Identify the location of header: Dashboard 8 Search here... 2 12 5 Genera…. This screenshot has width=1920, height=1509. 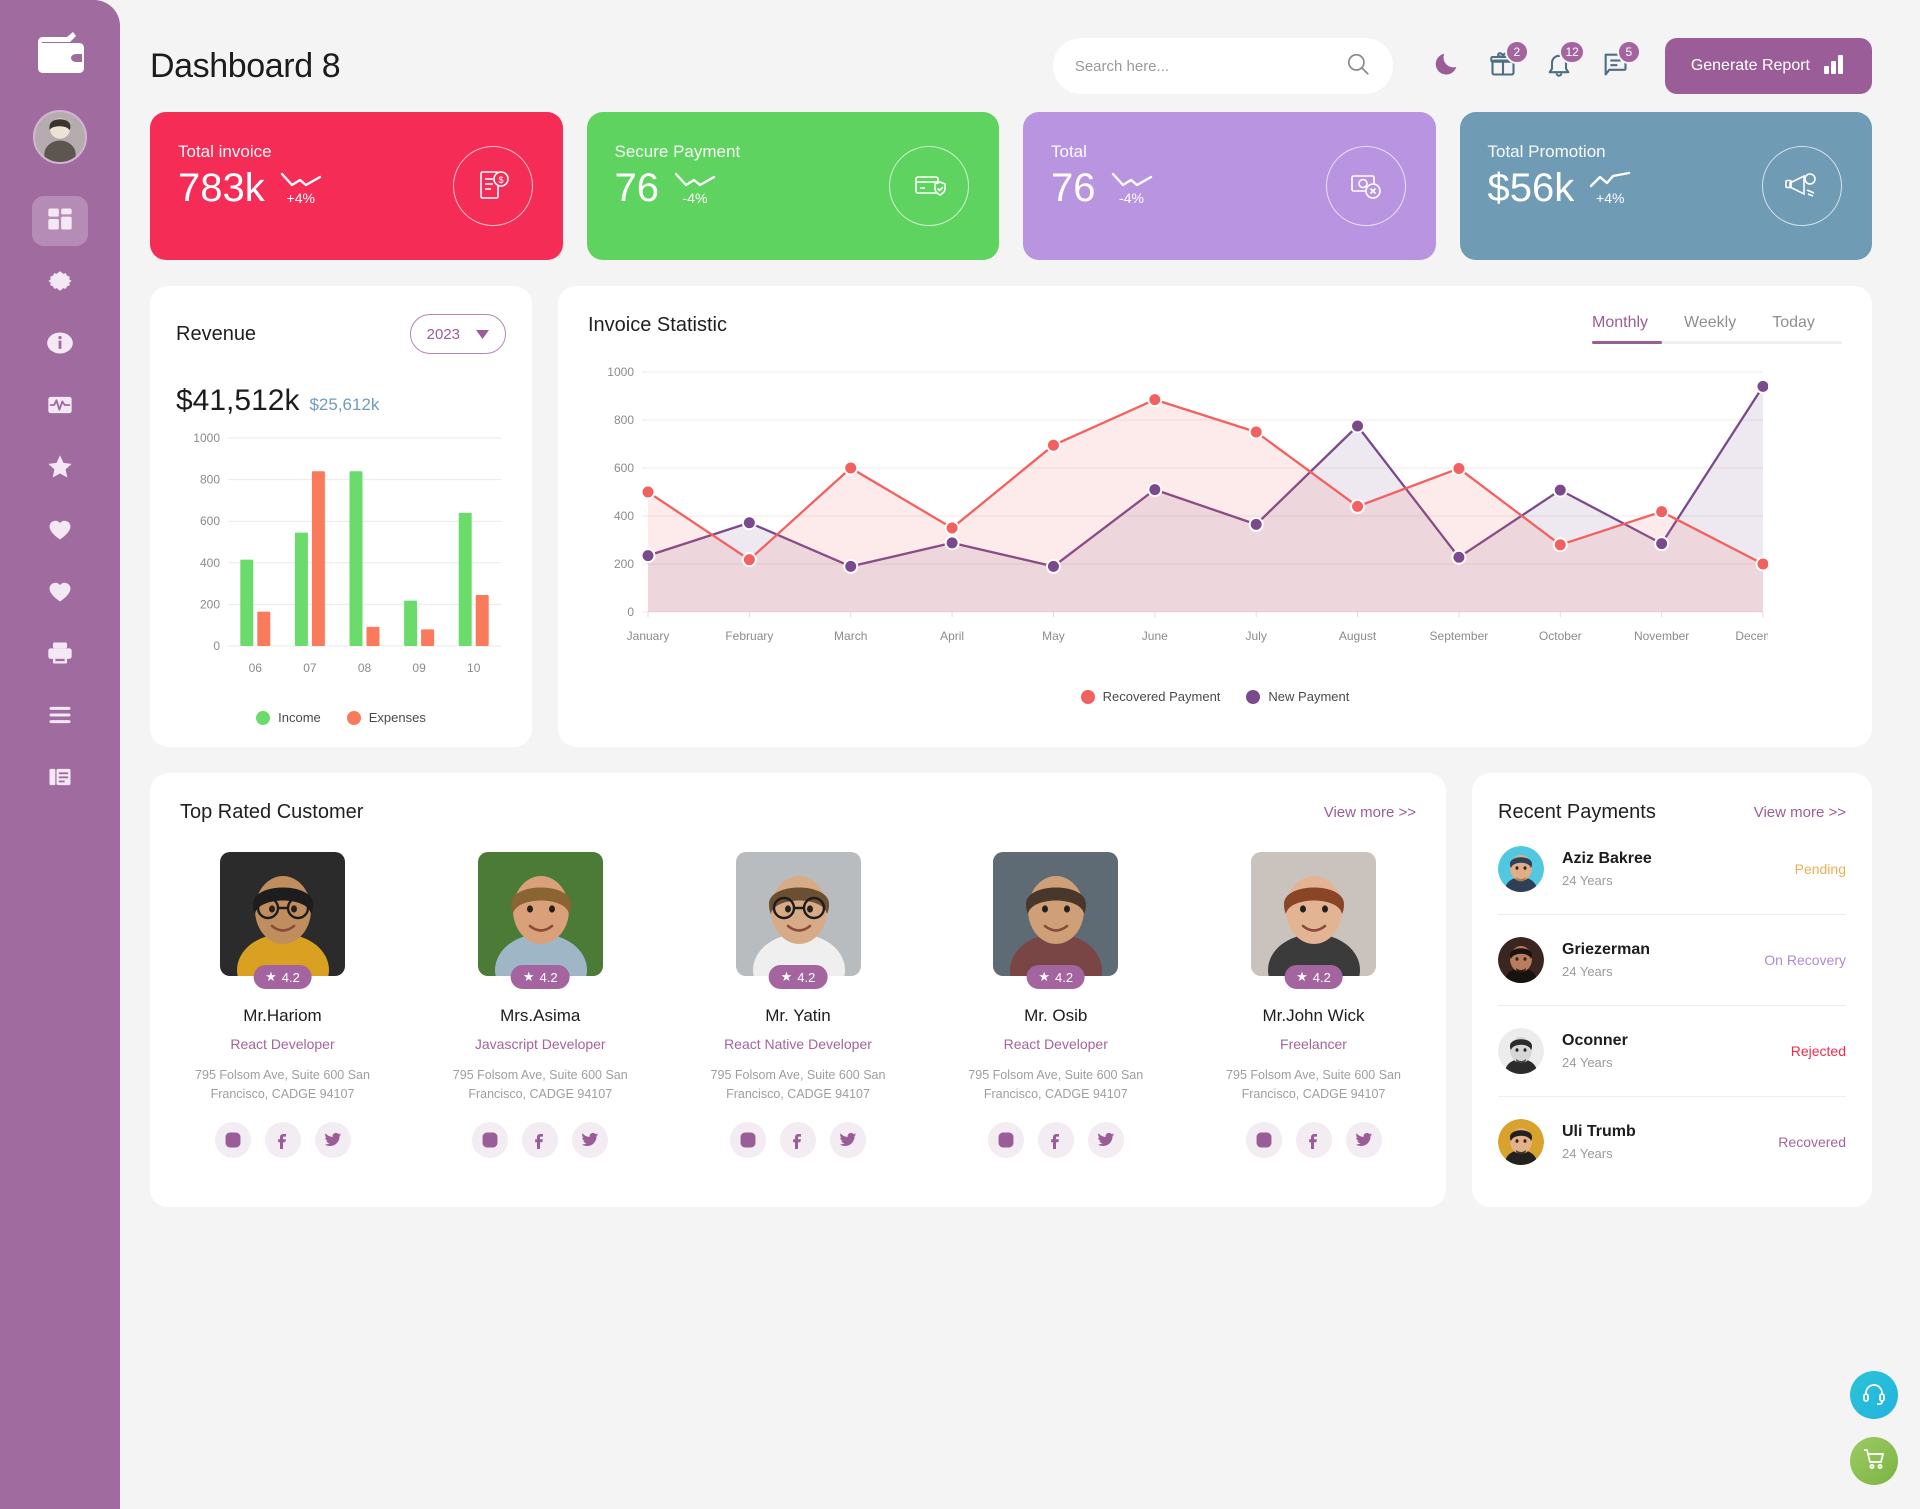
(1020, 52).